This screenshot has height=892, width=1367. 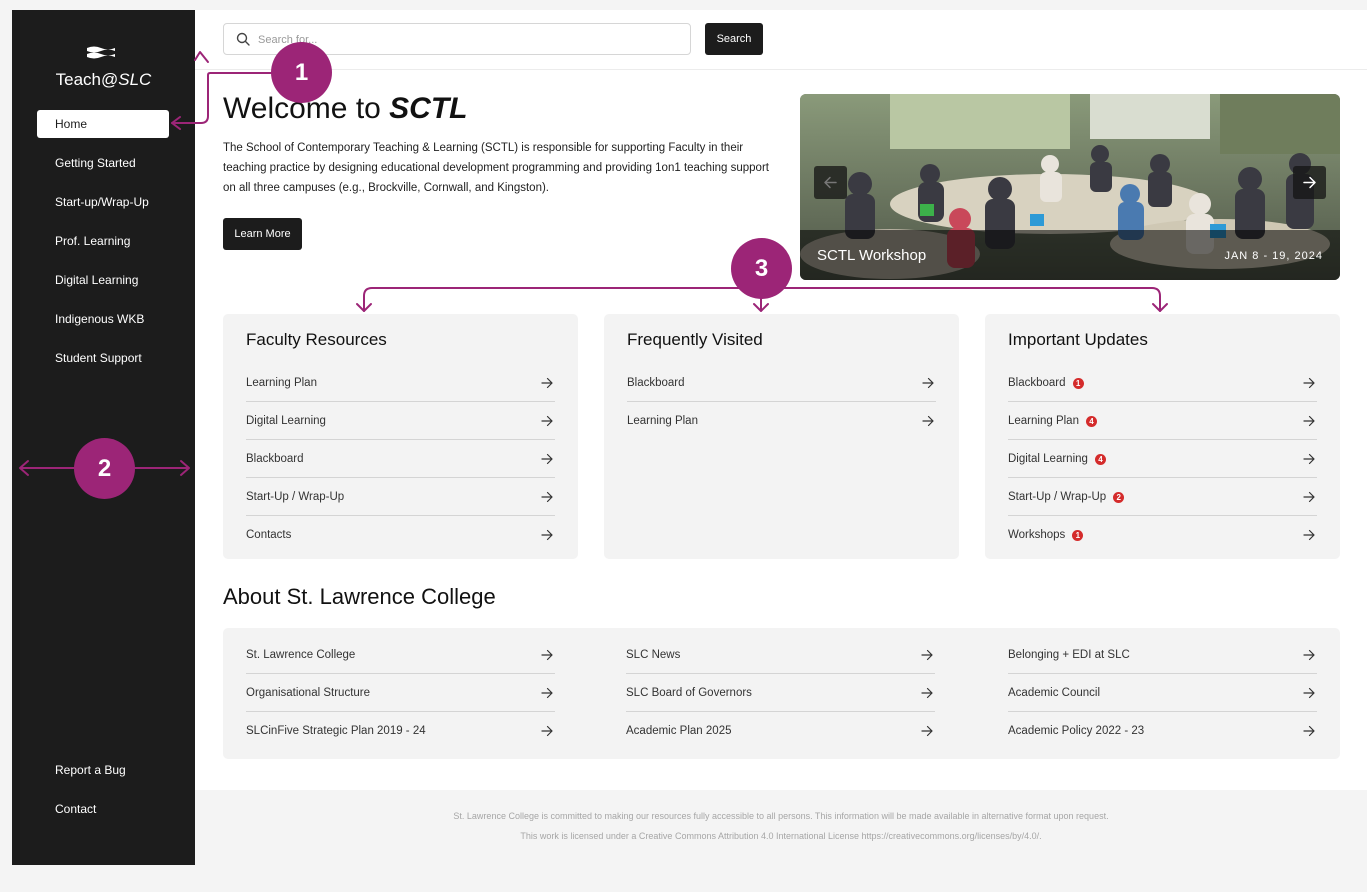 What do you see at coordinates (780, 731) in the screenshot?
I see `list-item: Academic Plan 2025` at bounding box center [780, 731].